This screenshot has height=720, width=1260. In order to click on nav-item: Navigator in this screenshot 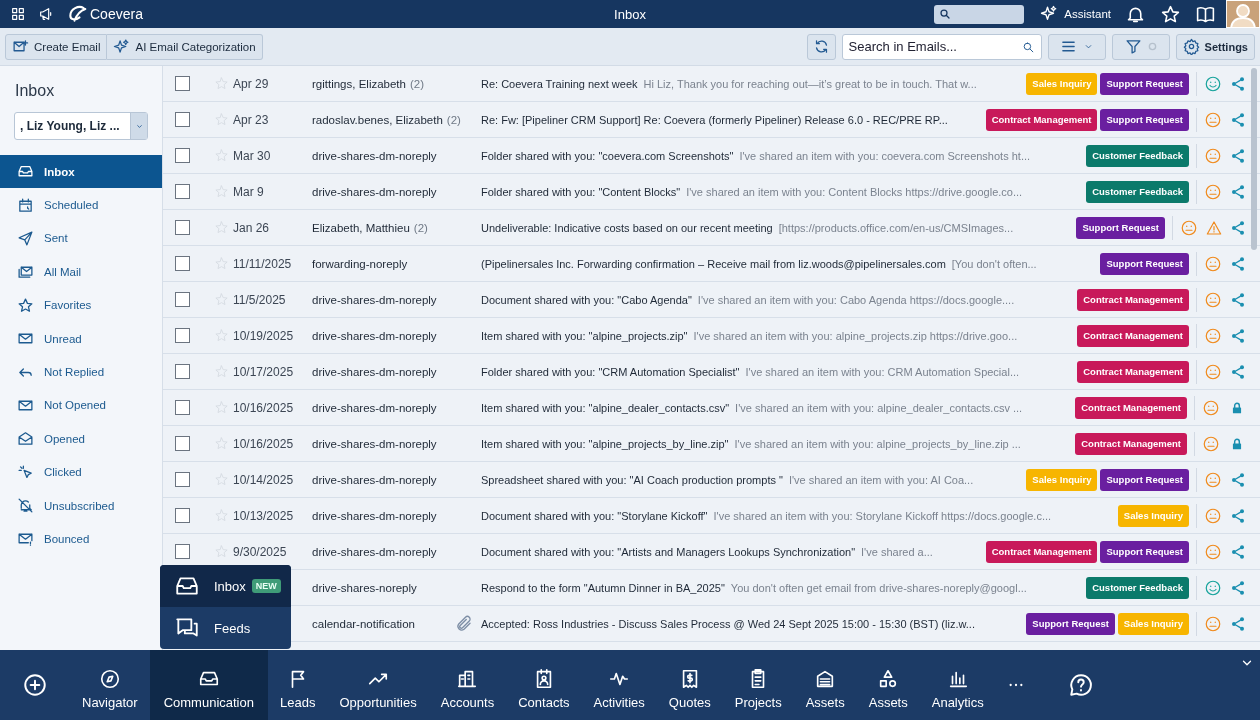, I will do `click(110, 685)`.